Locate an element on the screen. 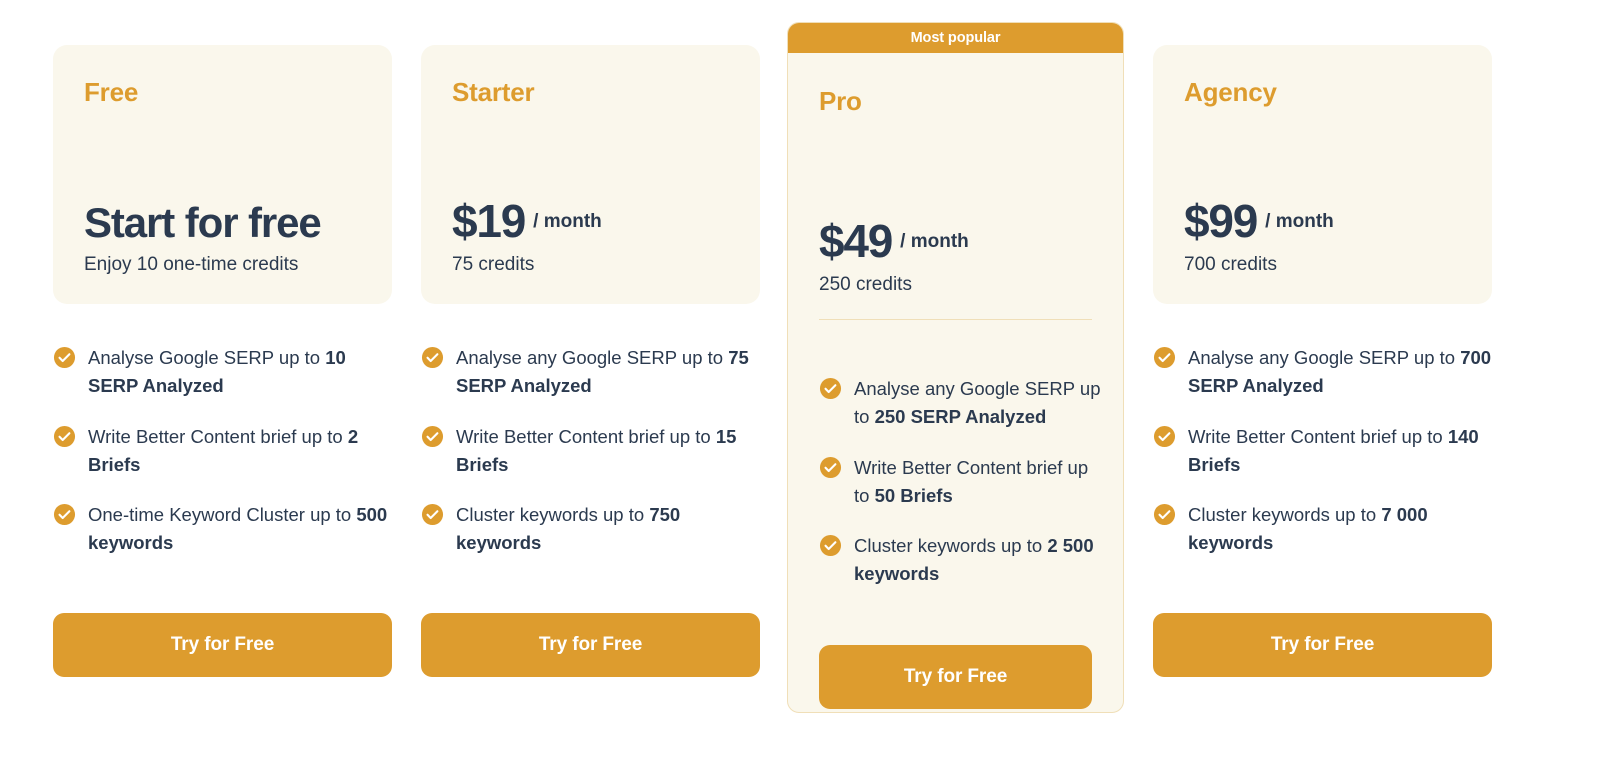 This screenshot has width=1600, height=769. plan-price-starter: $19 is located at coordinates (489, 220).